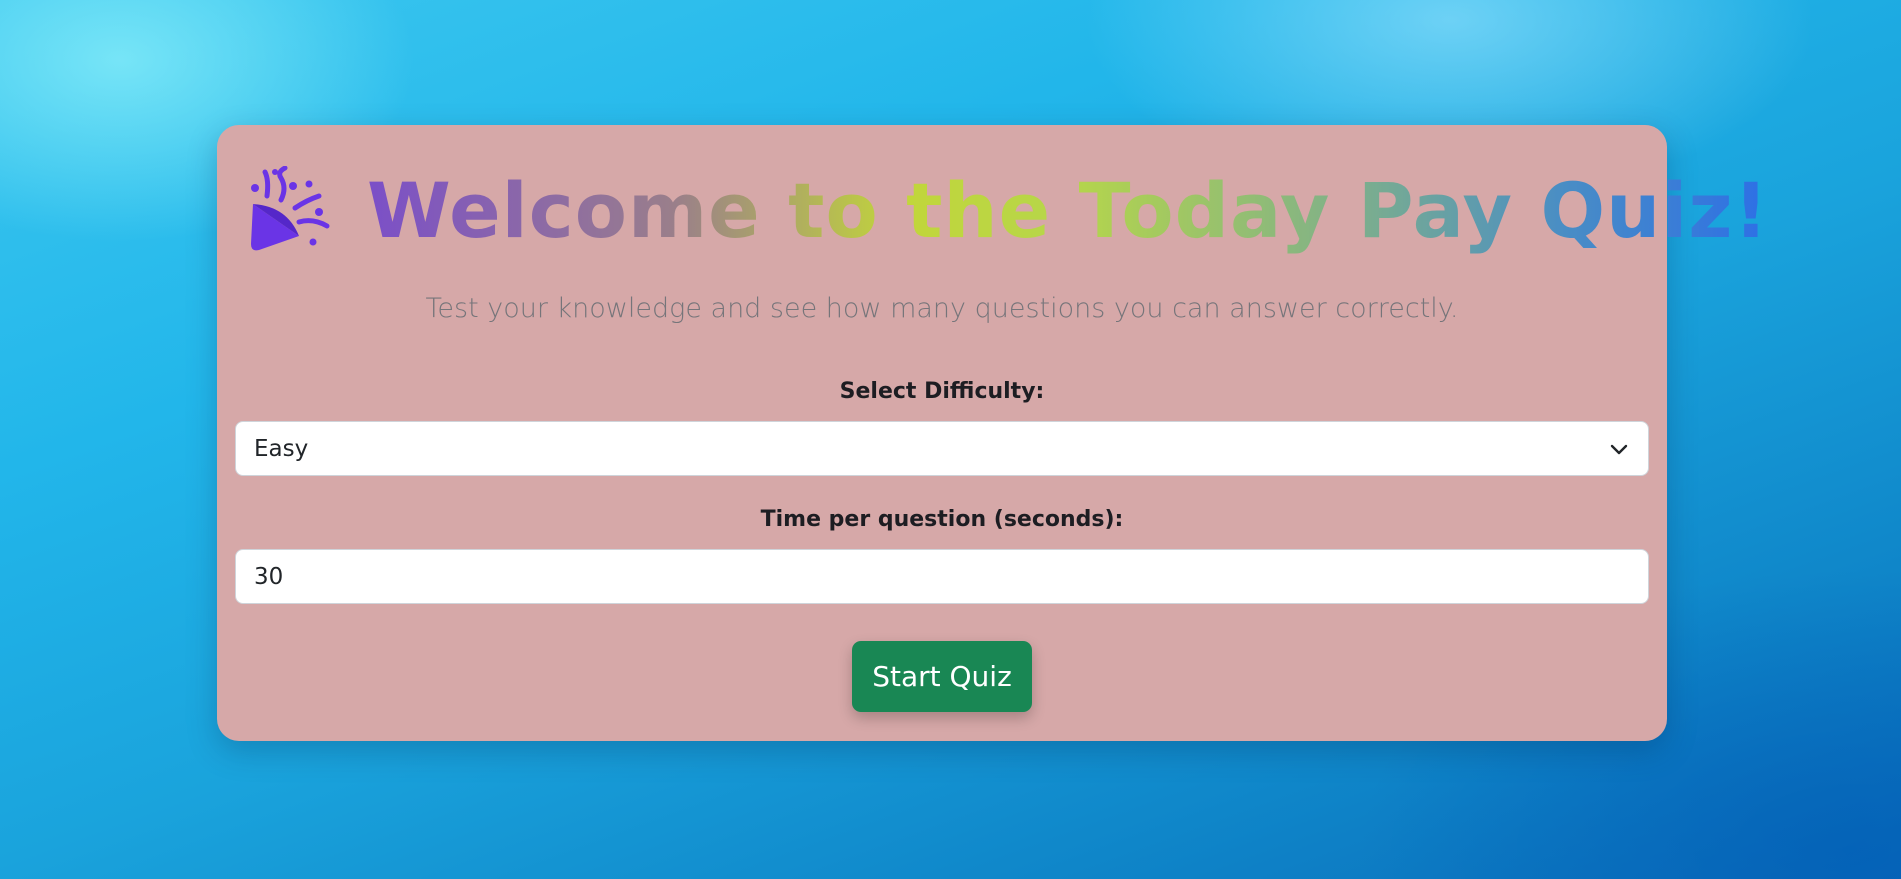 The image size is (1901, 879). Describe the element at coordinates (290, 208) in the screenshot. I see `party-popper-icon` at that location.